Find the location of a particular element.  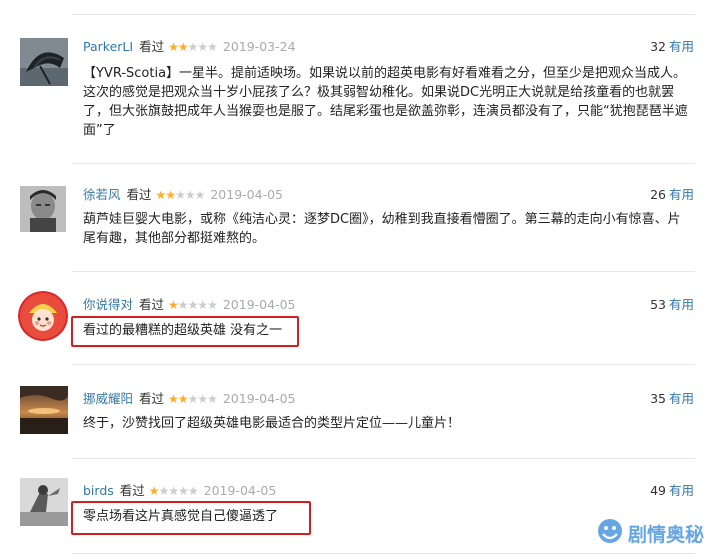

review-meta: 挪威耀阳 看过 ★★★★★ 2019-04-05 is located at coordinates (189, 399).